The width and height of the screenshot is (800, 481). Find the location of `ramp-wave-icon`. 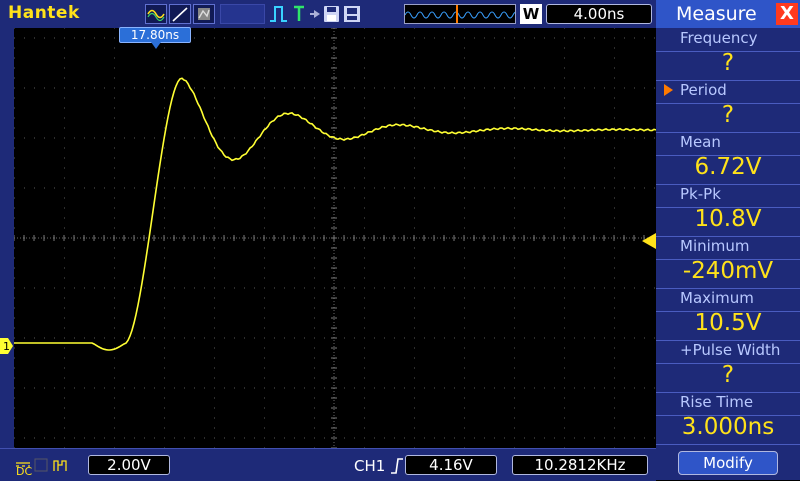

ramp-wave-icon is located at coordinates (180, 14).